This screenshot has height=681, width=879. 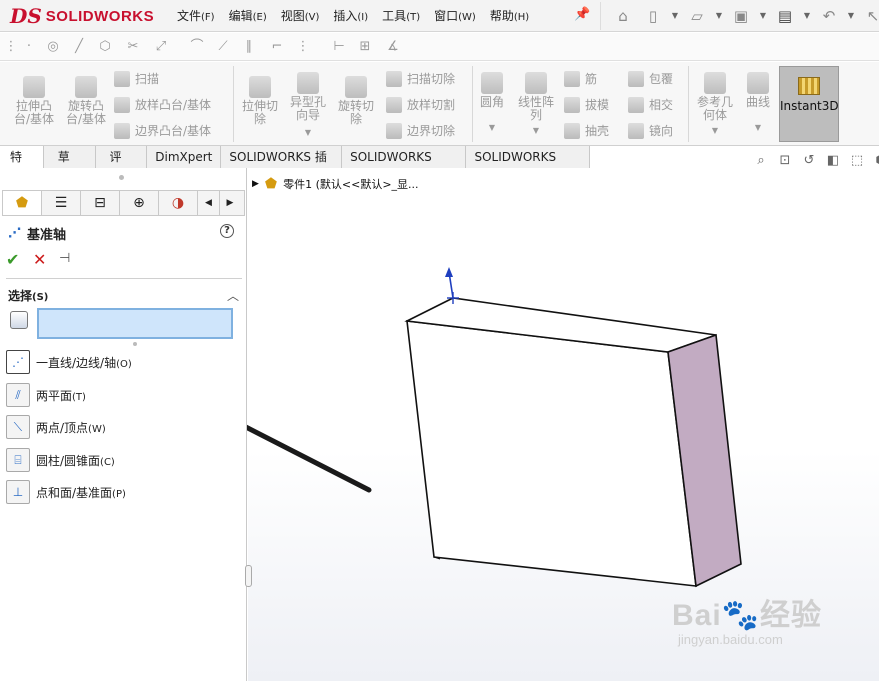 I want to click on featuremanager-tab-icon: ⬟, so click(x=22, y=203).